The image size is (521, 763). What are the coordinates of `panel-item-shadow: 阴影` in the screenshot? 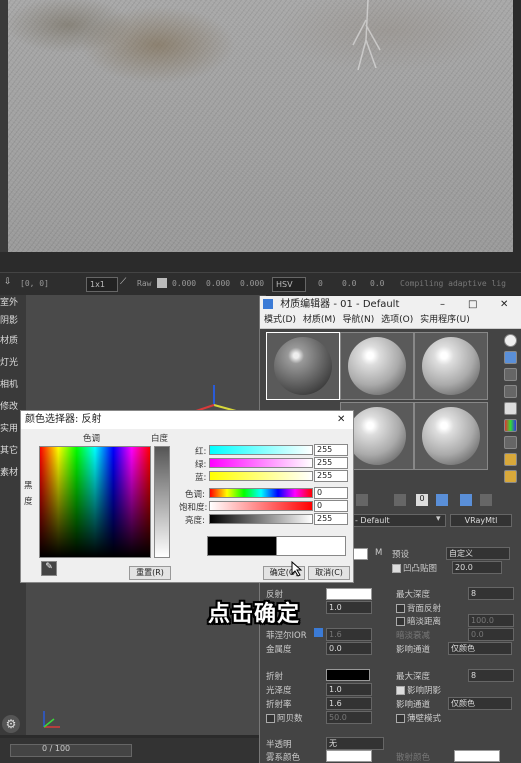 It's located at (13, 319).